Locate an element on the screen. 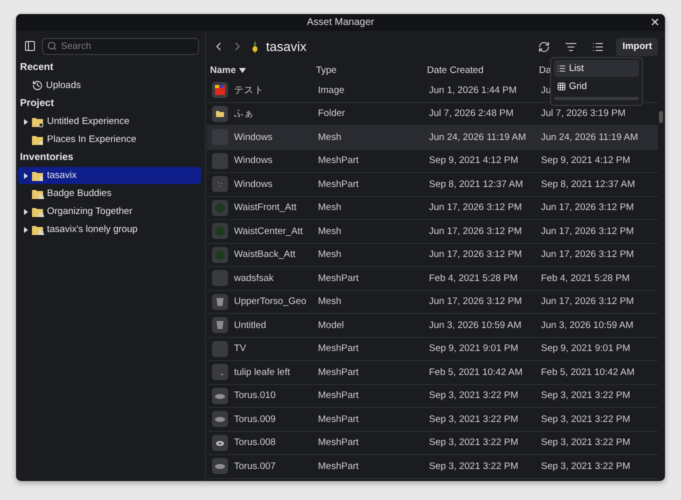 Image resolution: width=681 pixels, height=500 pixels. sidebar-item: Uploads is located at coordinates (109, 85).